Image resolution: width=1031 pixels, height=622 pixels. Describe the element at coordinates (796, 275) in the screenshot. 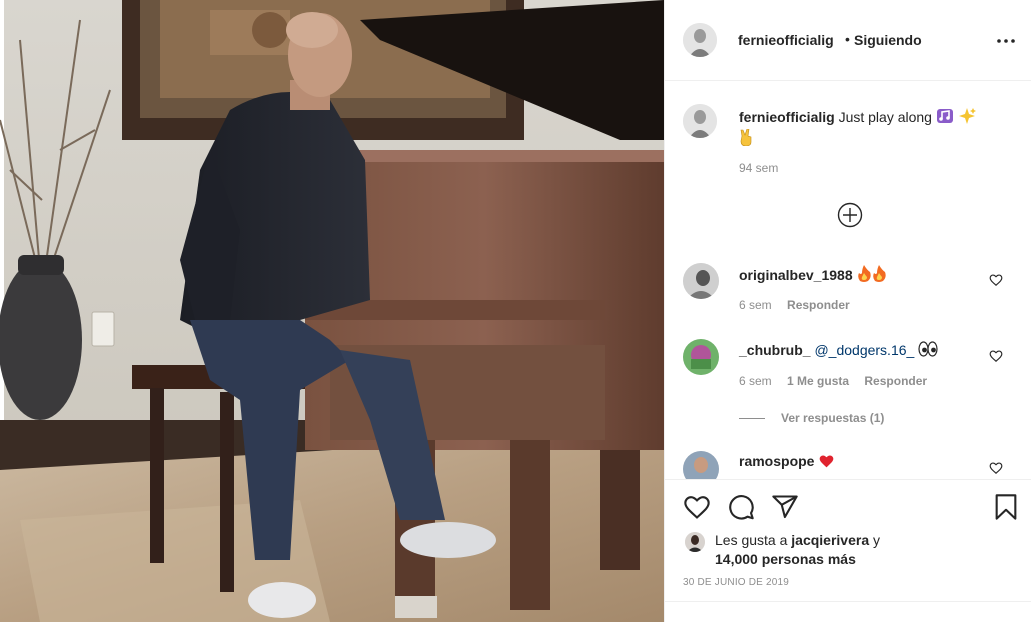

I see `comment-username: originalbev_1988` at that location.